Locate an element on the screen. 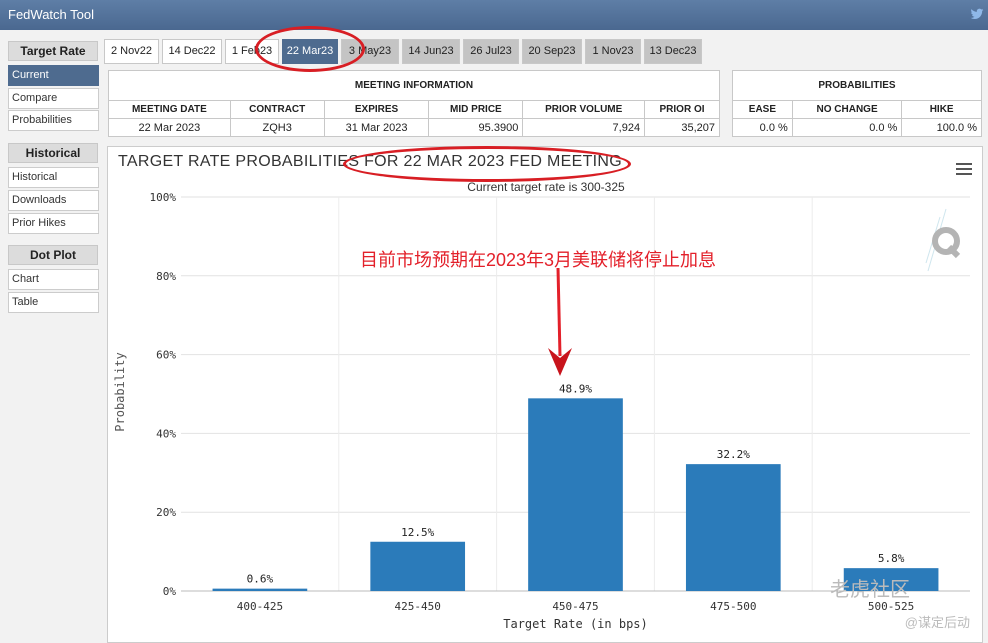  data-label: 32.2% is located at coordinates (733, 454).